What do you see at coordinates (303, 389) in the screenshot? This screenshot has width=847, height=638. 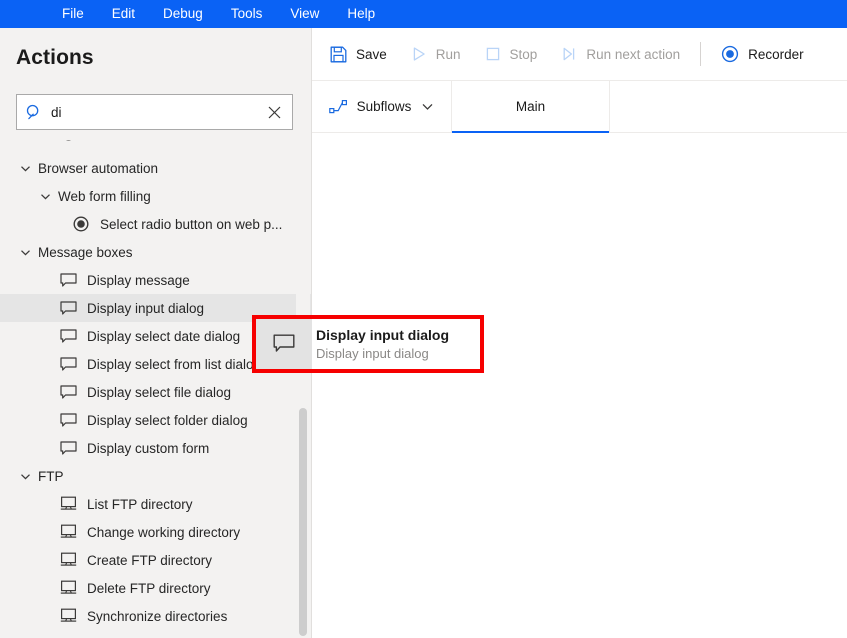 I see `sidebar-scrollbar` at bounding box center [303, 389].